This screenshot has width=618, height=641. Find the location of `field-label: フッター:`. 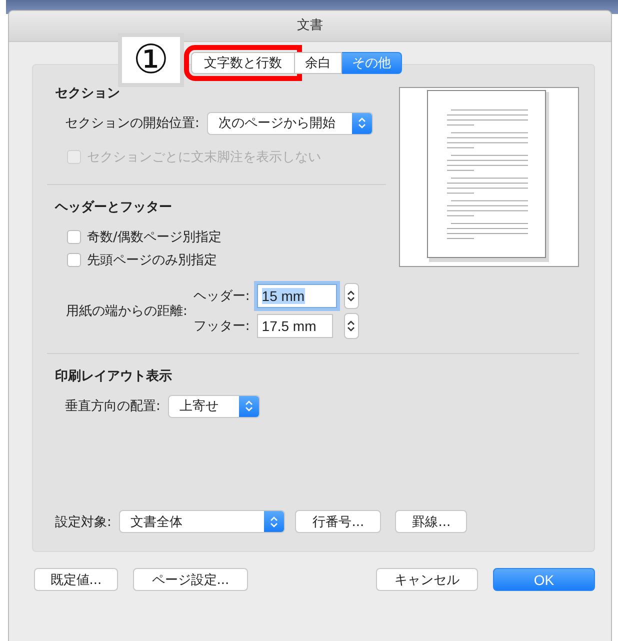

field-label: フッター: is located at coordinates (221, 326).